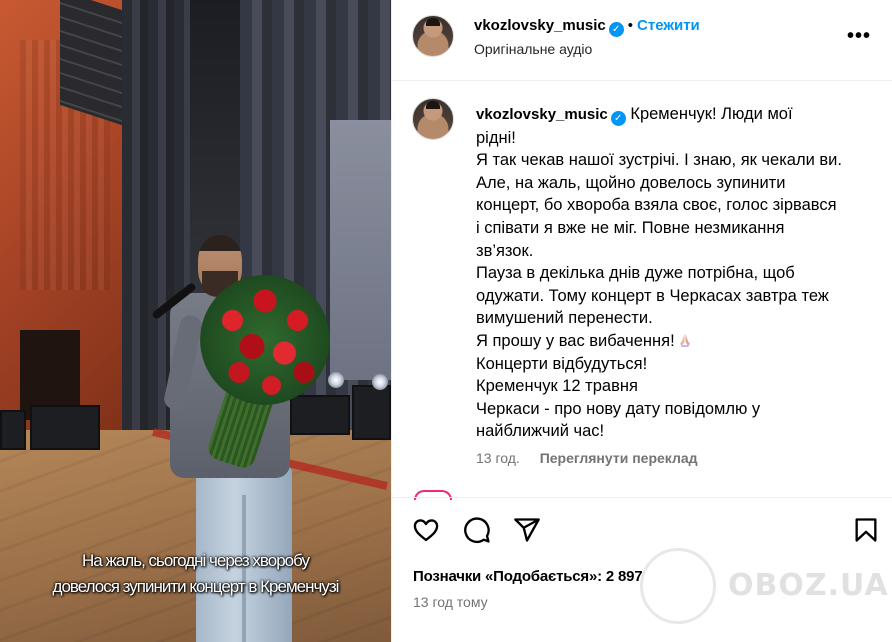  Describe the element at coordinates (711, 114) in the screenshot. I see `caption-line: Кременчук! Люди мої` at that location.